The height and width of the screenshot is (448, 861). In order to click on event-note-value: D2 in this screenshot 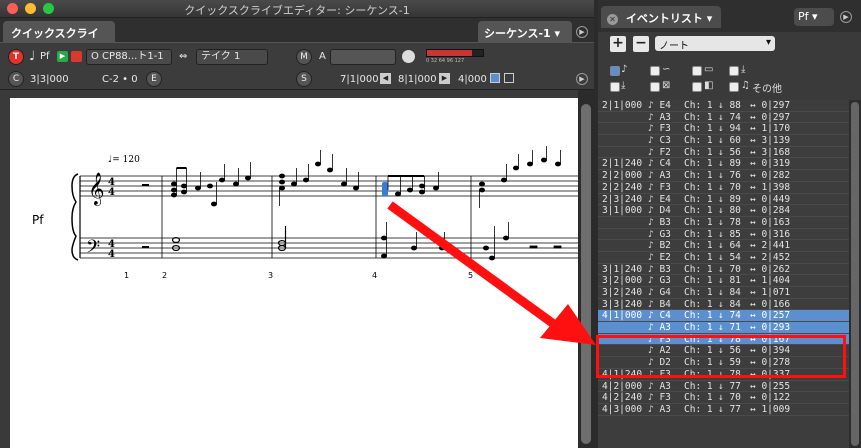, I will do `click(665, 363)`.